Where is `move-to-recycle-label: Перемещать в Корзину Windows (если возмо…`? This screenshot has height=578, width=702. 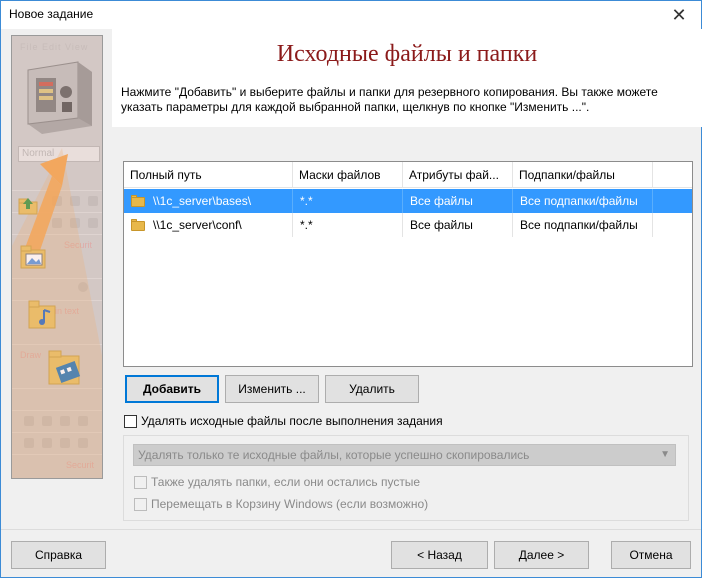 move-to-recycle-label: Перемещать в Корзину Windows (если возмо… is located at coordinates (290, 504).